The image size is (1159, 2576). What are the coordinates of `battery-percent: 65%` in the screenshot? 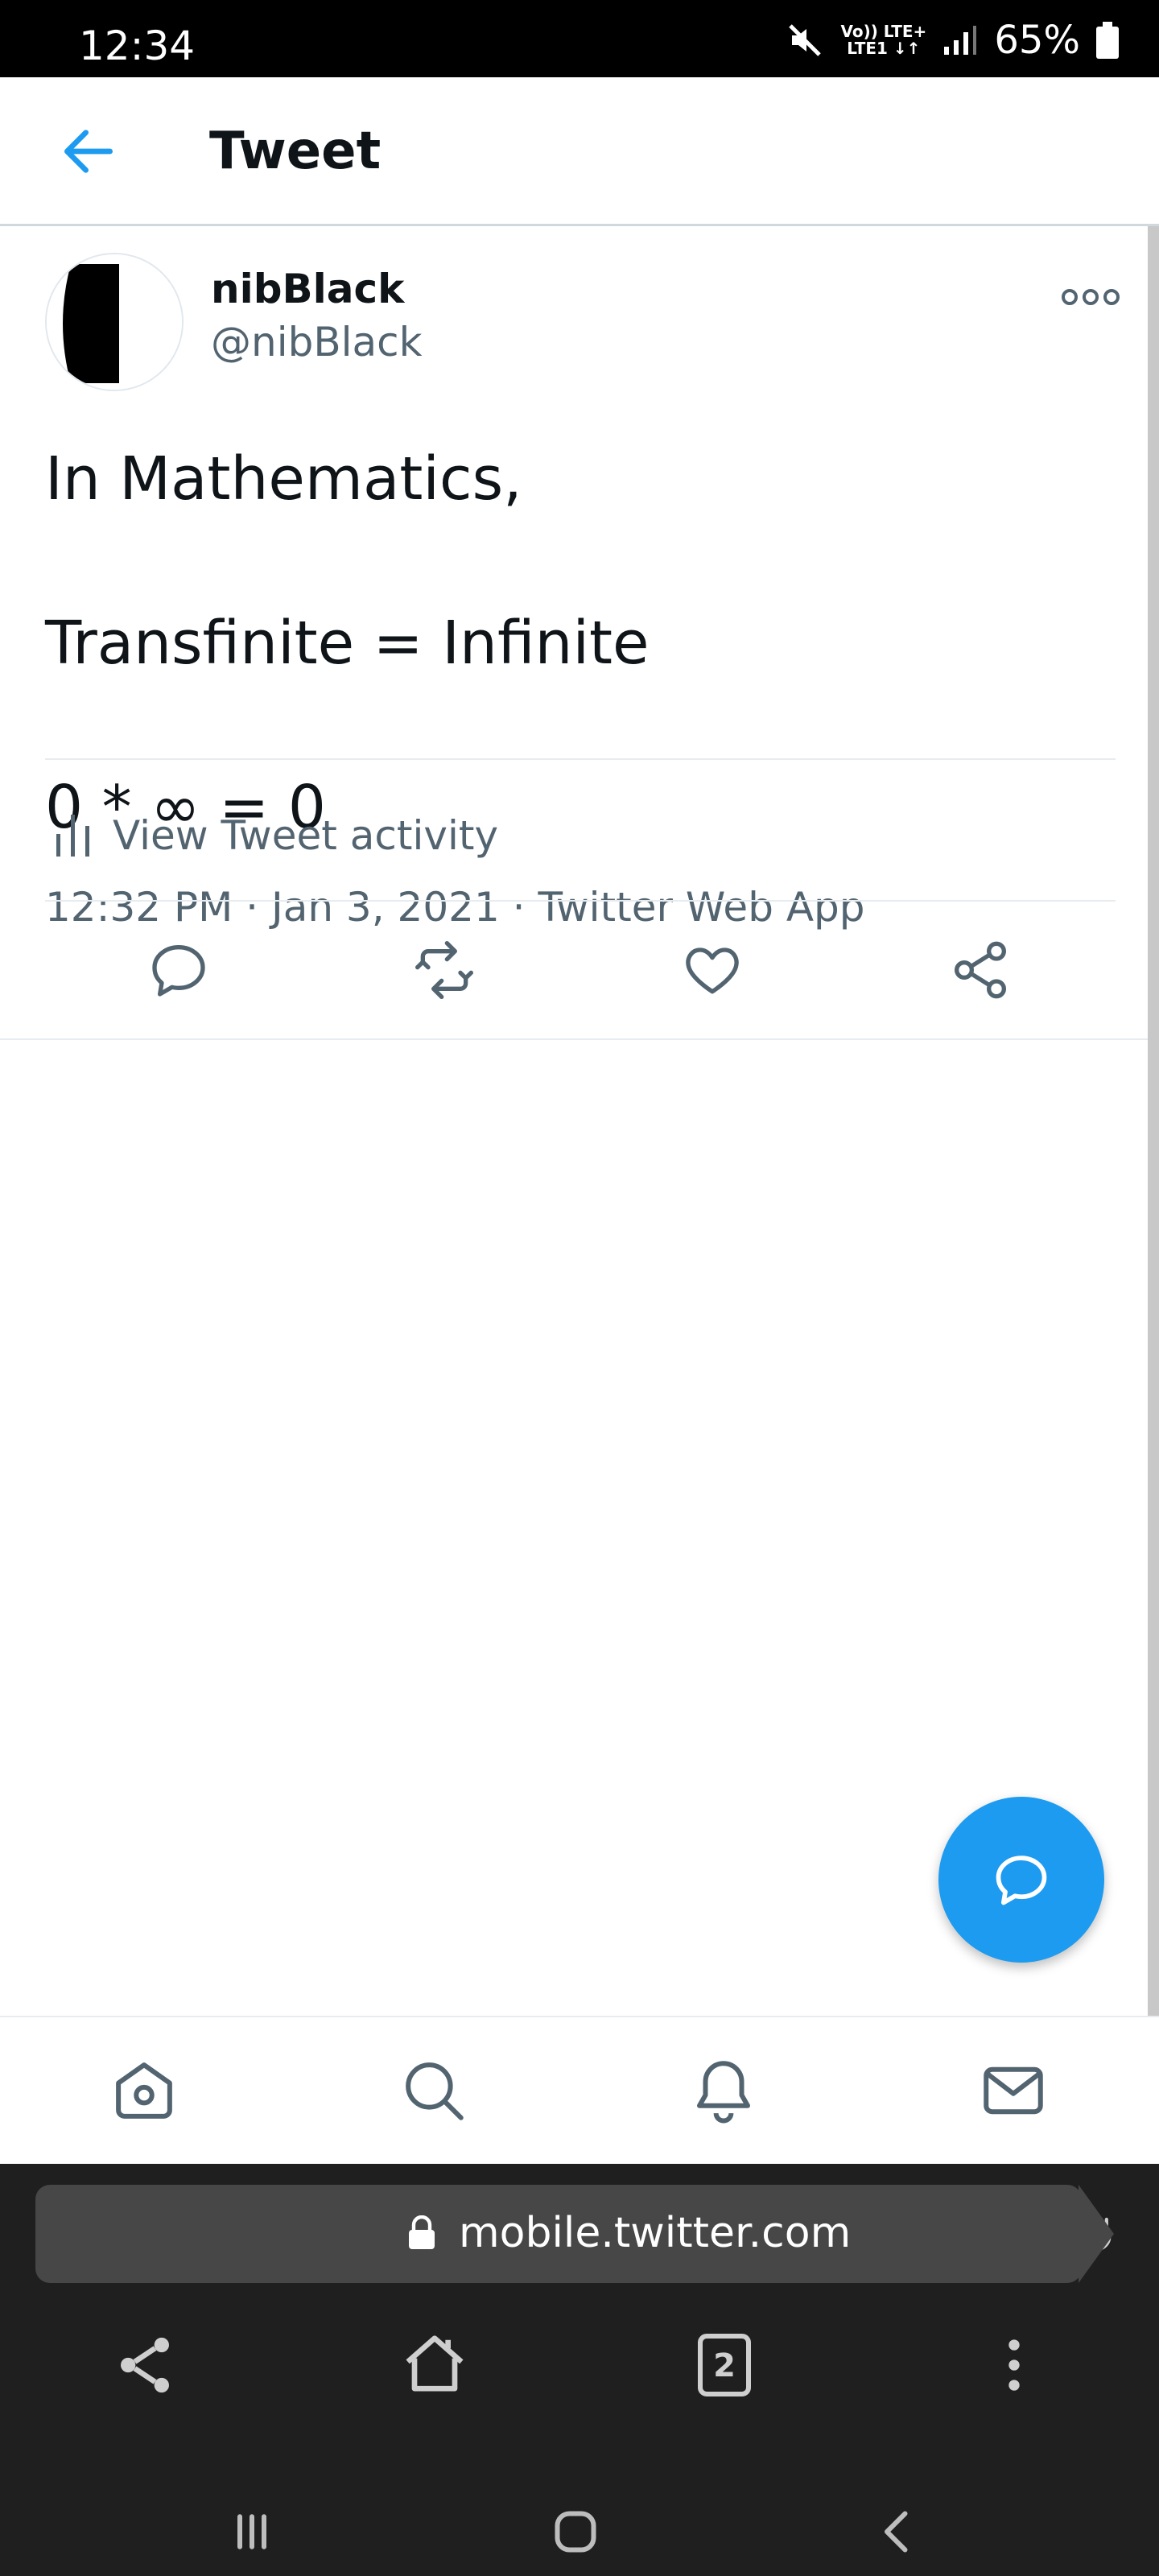 It's located at (1037, 40).